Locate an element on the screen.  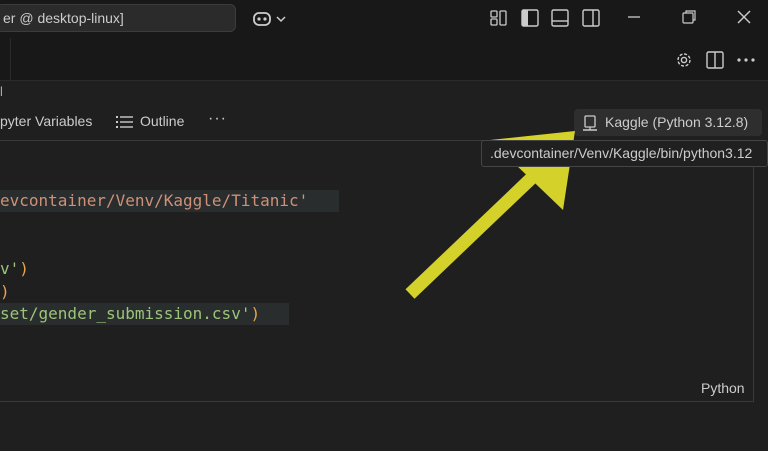
kernel-picker-button: Kaggle (Python 3.12.8) is located at coordinates (668, 122).